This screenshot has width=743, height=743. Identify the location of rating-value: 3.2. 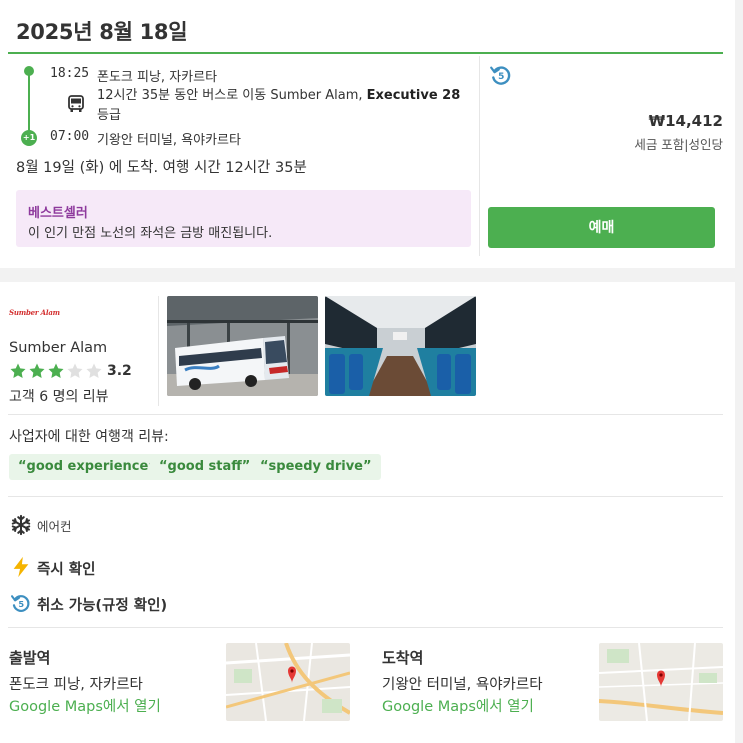
(119, 371).